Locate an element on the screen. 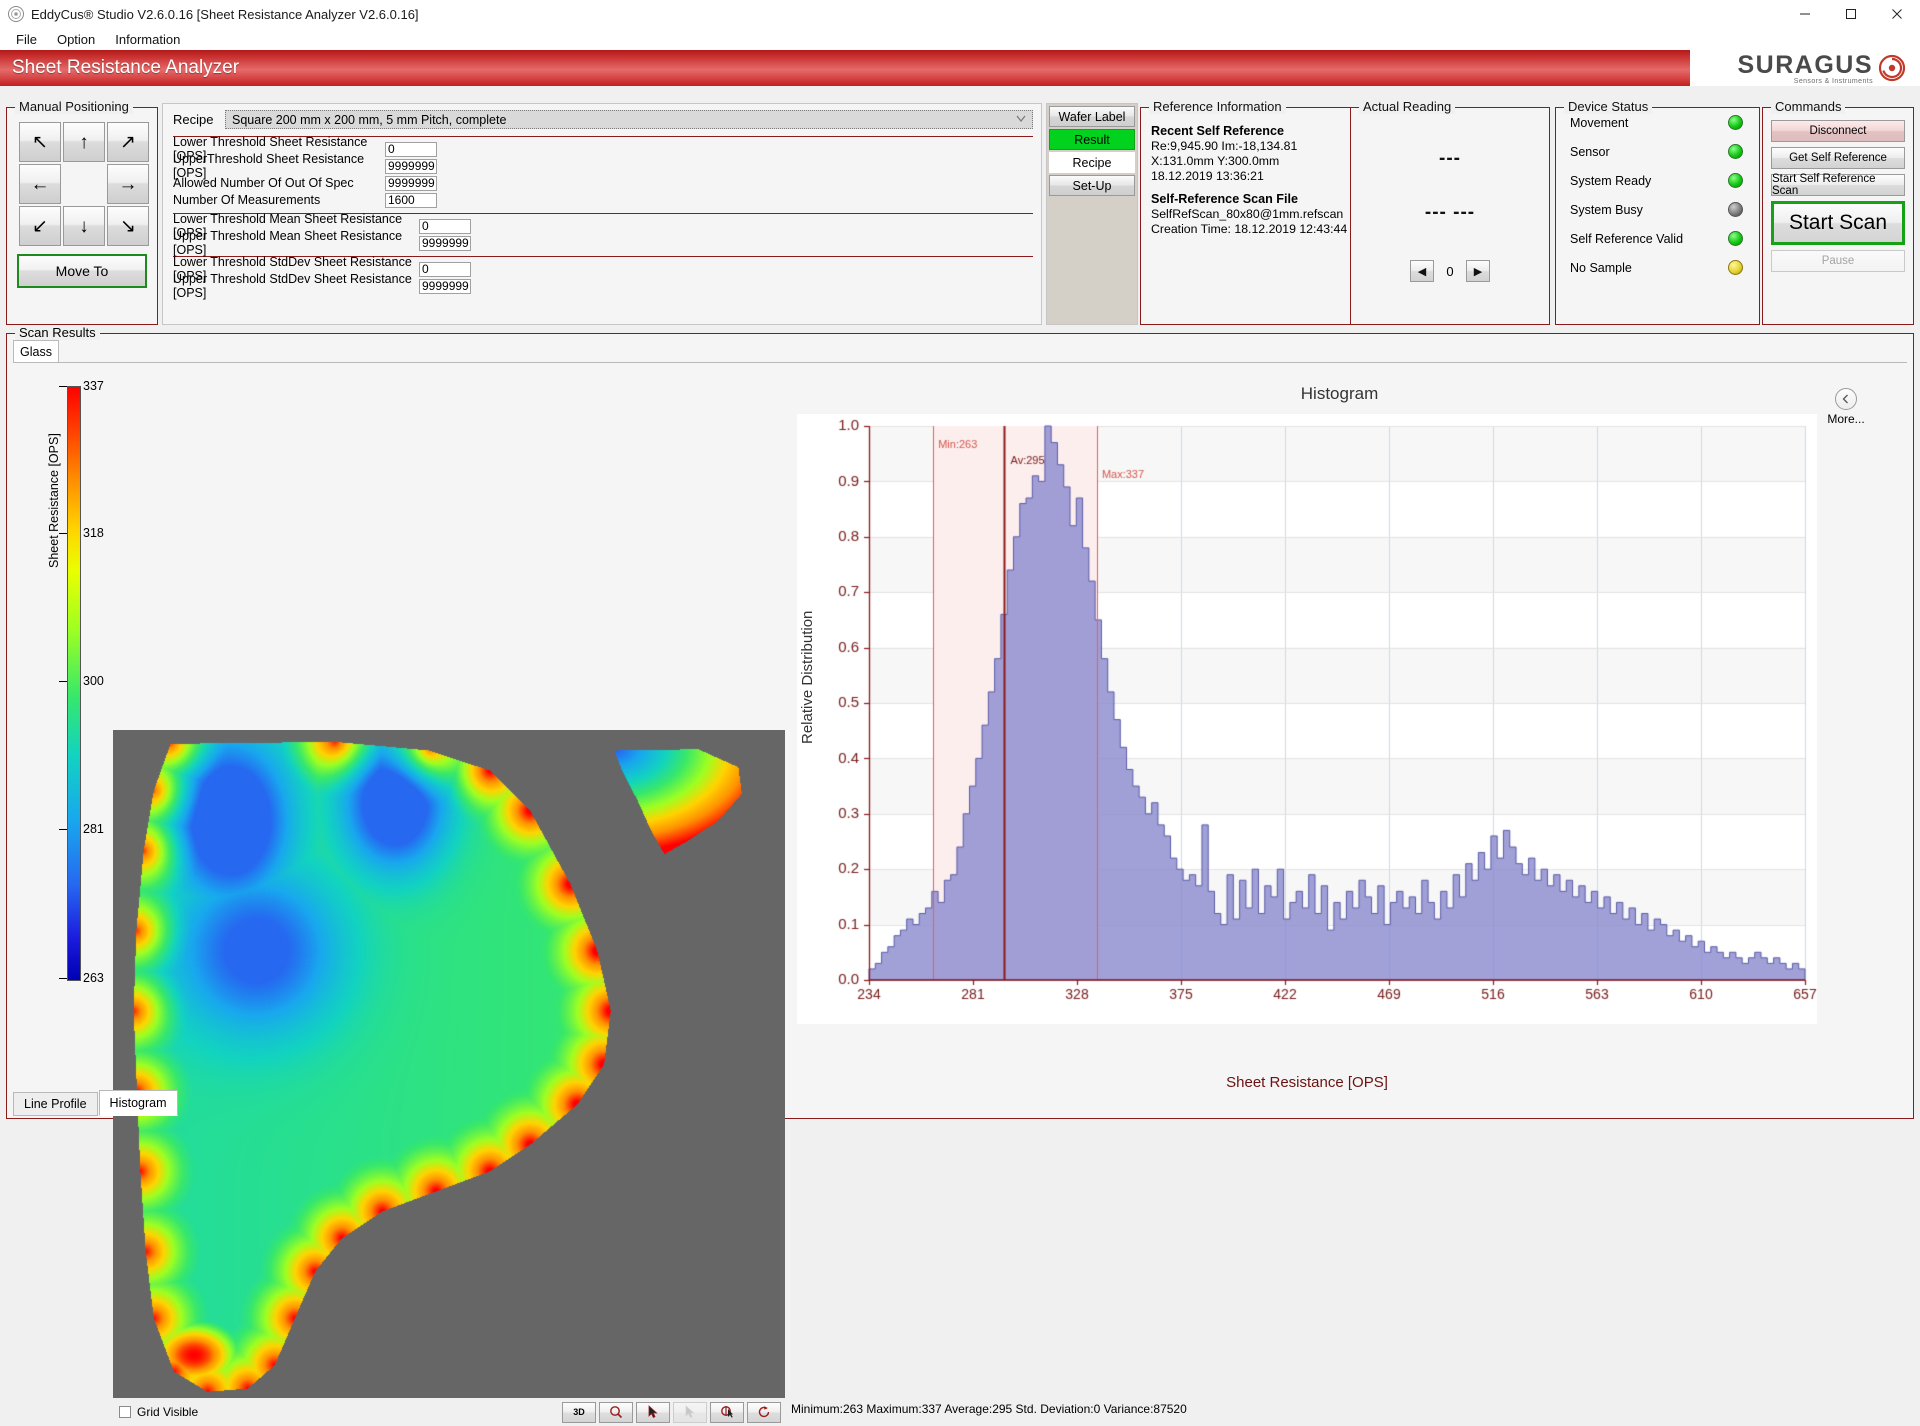  movement-led-icon is located at coordinates (1735, 122).